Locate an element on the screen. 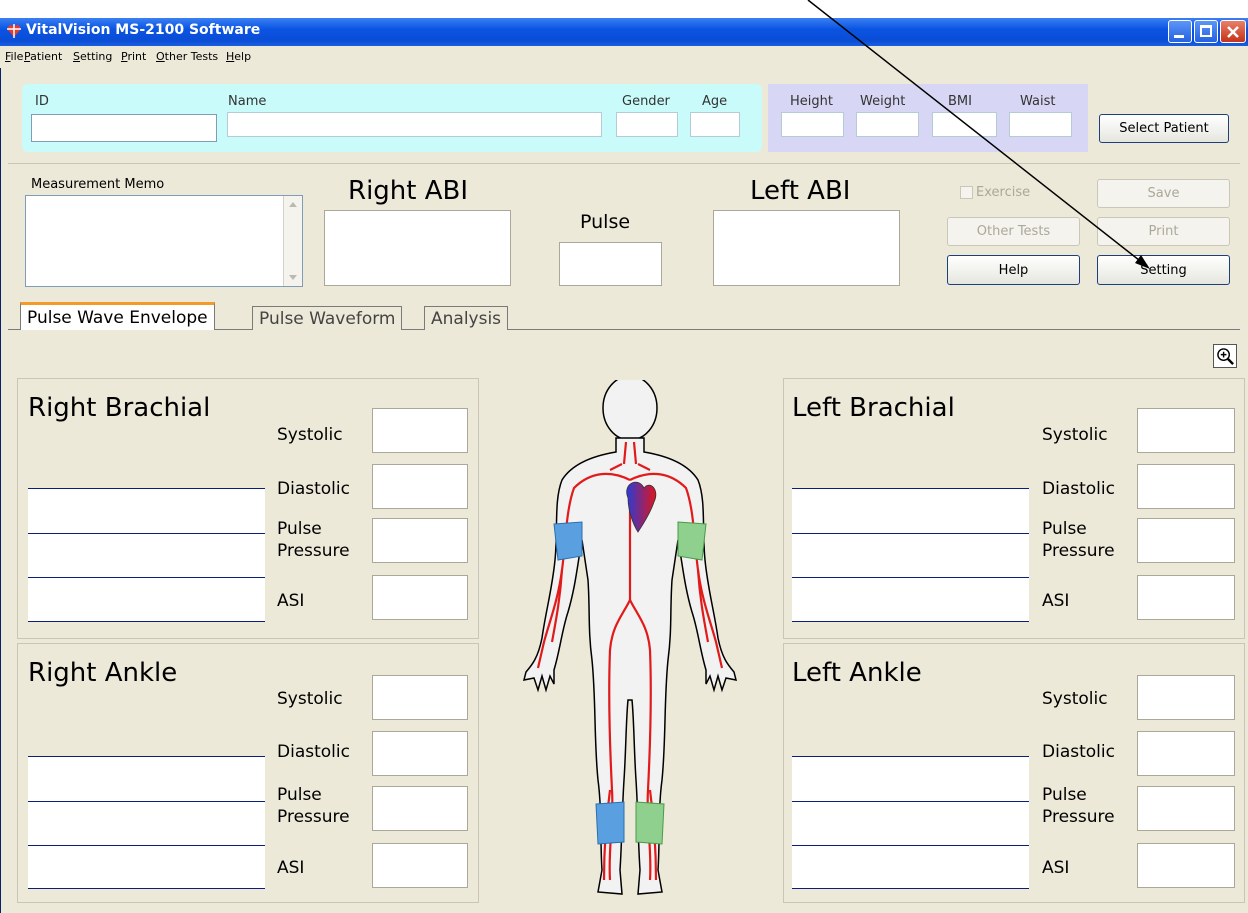  left-ankle-pulse-pressure-label: Pulse Pressure is located at coordinates (1078, 806).